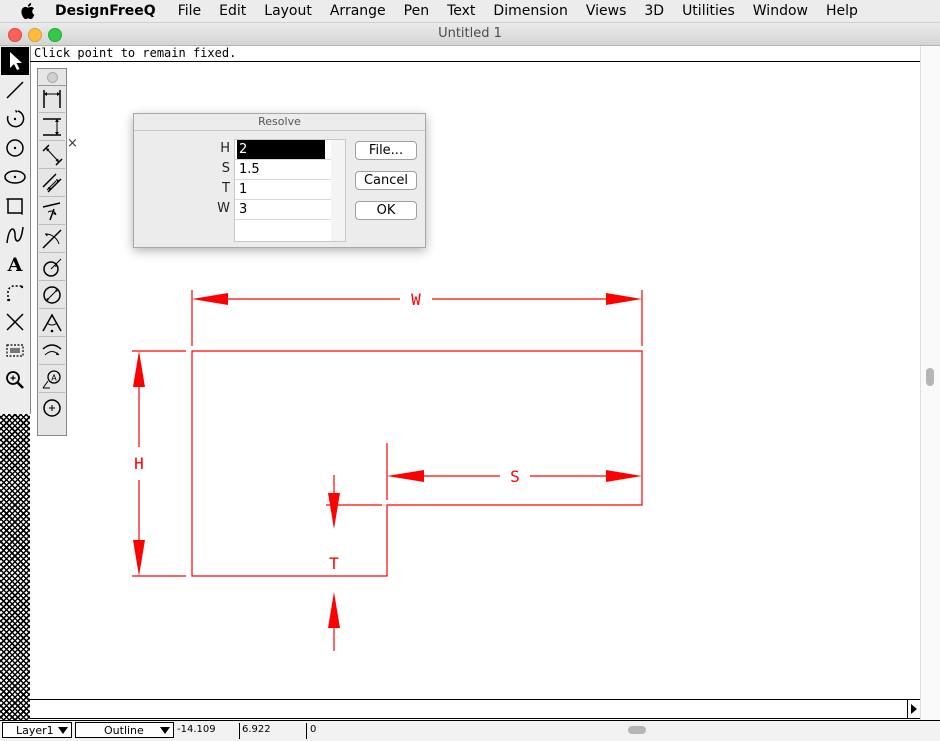  Describe the element at coordinates (72, 143) in the screenshot. I see `palette-close-icon: ×` at that location.